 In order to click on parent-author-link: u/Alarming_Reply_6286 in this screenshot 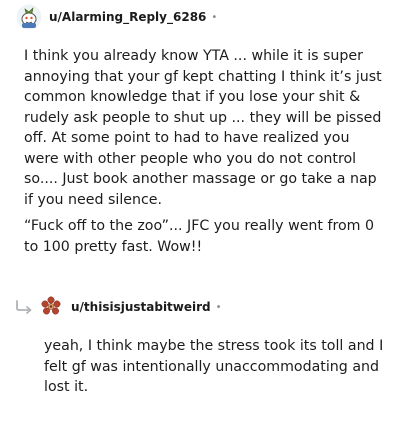, I will do `click(127, 17)`.